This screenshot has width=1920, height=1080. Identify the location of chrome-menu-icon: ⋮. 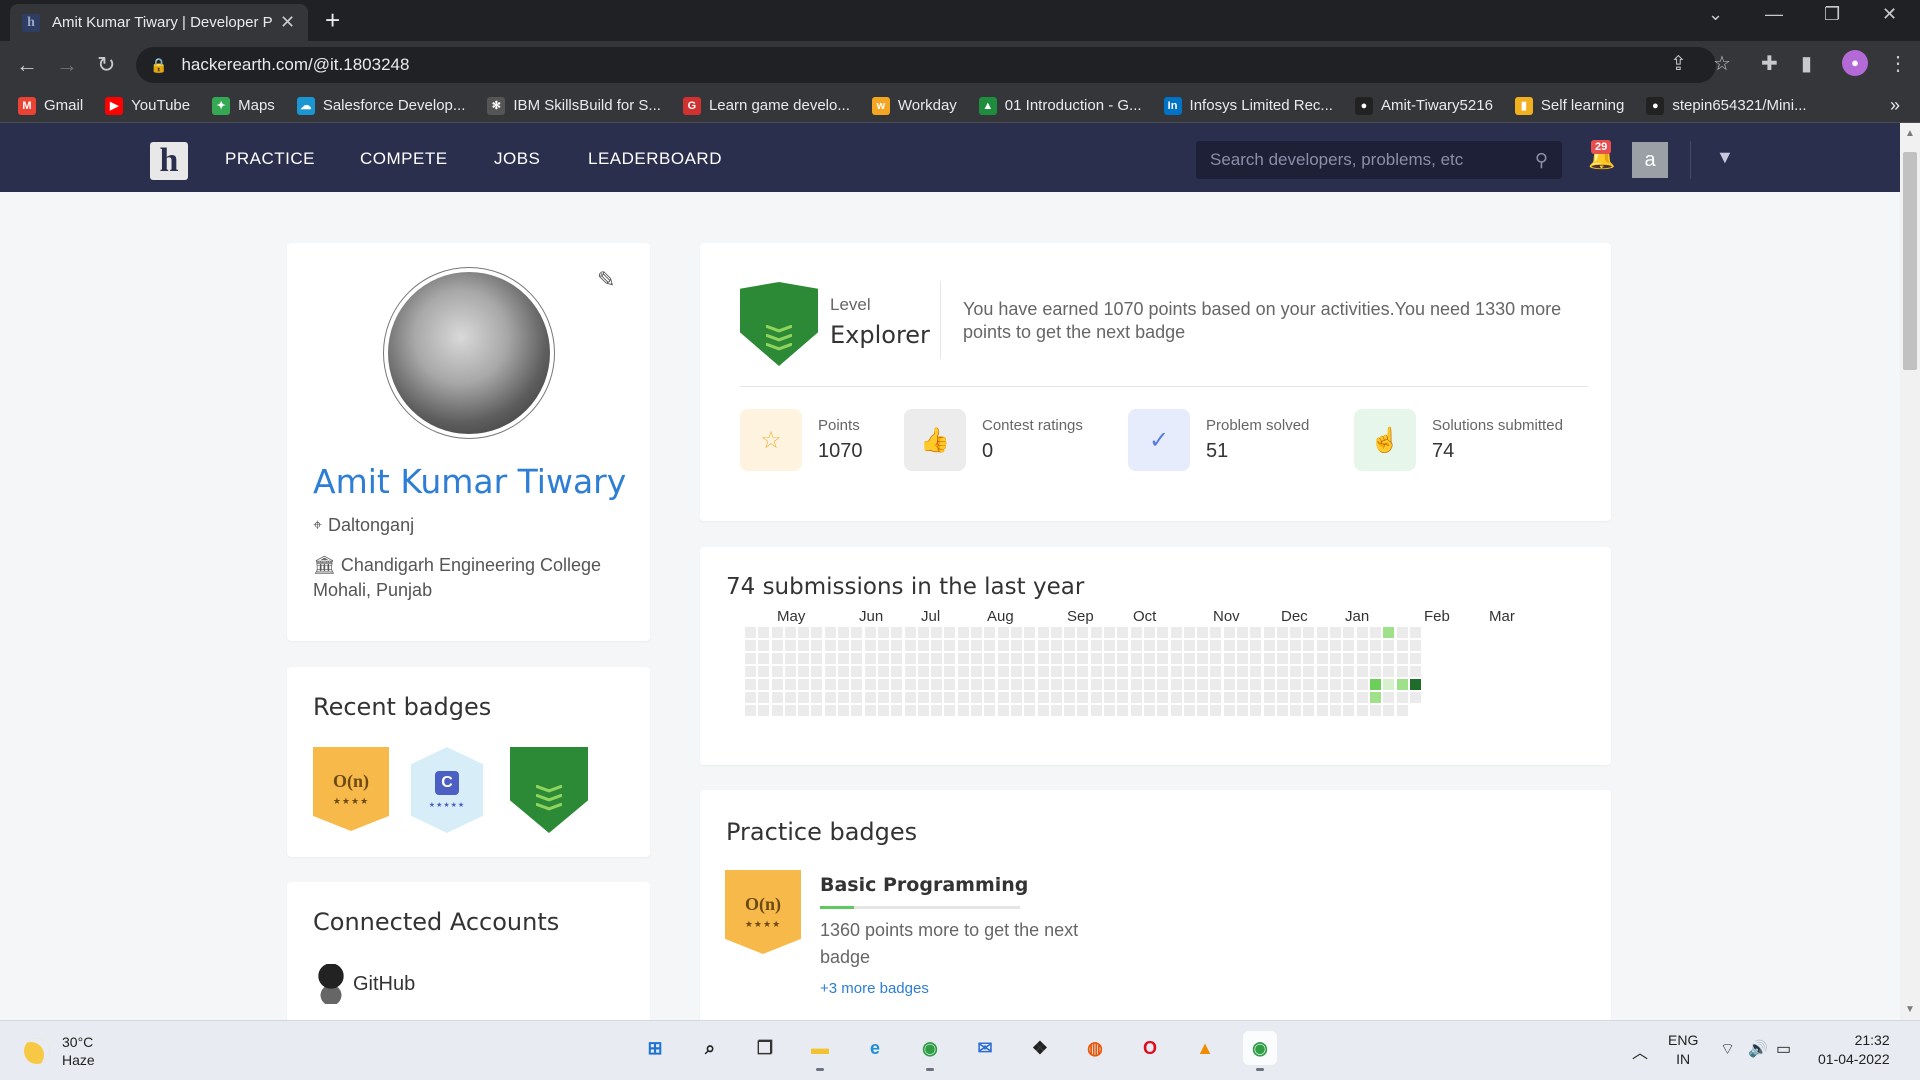
(1898, 63).